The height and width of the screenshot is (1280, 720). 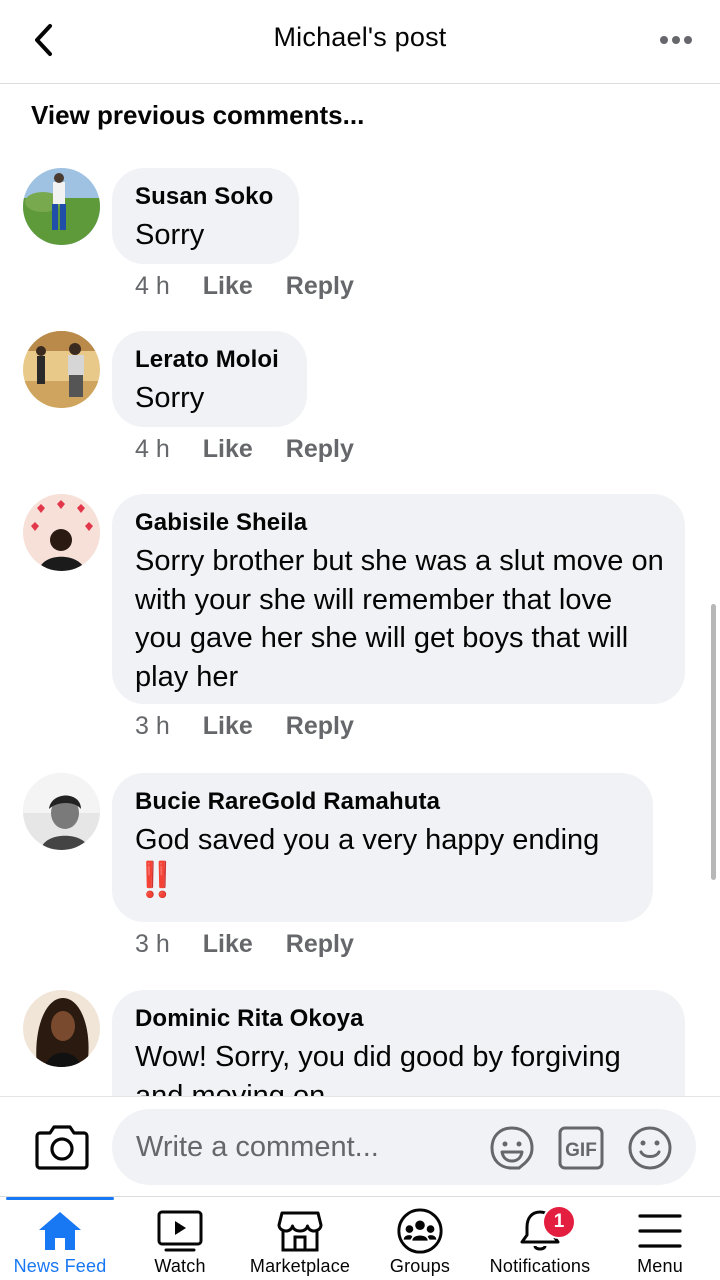 I want to click on tab-label: Groups, so click(x=420, y=1266).